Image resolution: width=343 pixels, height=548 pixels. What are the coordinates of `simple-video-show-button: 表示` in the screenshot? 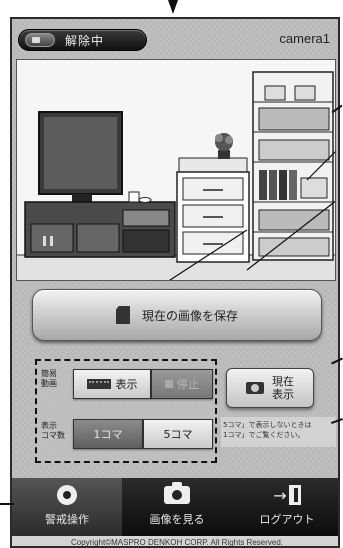 It's located at (112, 384).